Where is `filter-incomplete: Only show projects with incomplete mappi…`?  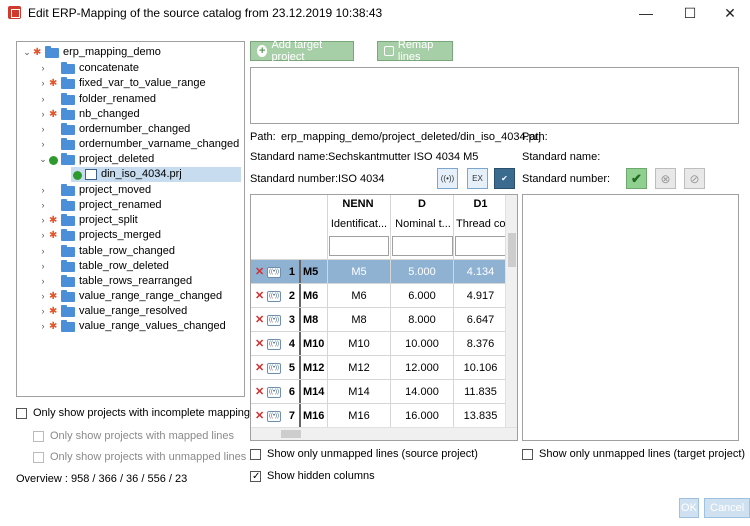 filter-incomplete: Only show projects with incomplete mappi… is located at coordinates (136, 413).